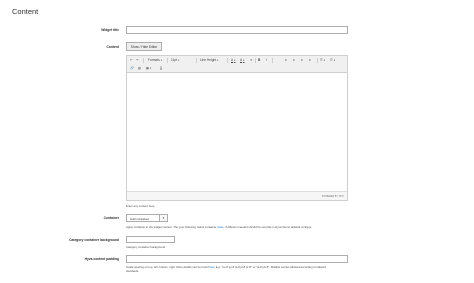 This screenshot has height=283, width=474. Describe the element at coordinates (139, 68) in the screenshot. I see `image-icon: ▧` at that location.